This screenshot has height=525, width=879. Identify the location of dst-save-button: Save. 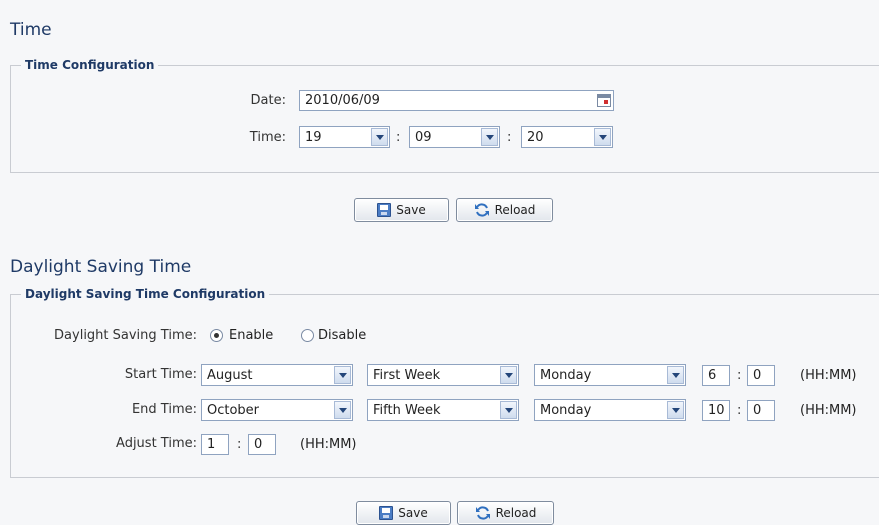
(403, 513).